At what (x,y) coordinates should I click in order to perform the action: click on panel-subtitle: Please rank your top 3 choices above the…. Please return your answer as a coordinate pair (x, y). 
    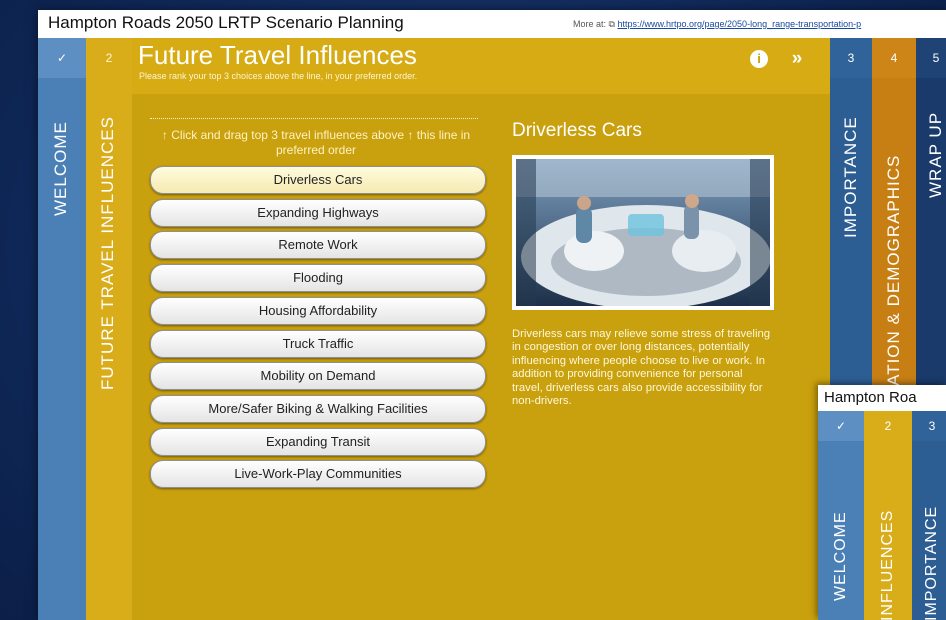
    Looking at the image, I should click on (278, 76).